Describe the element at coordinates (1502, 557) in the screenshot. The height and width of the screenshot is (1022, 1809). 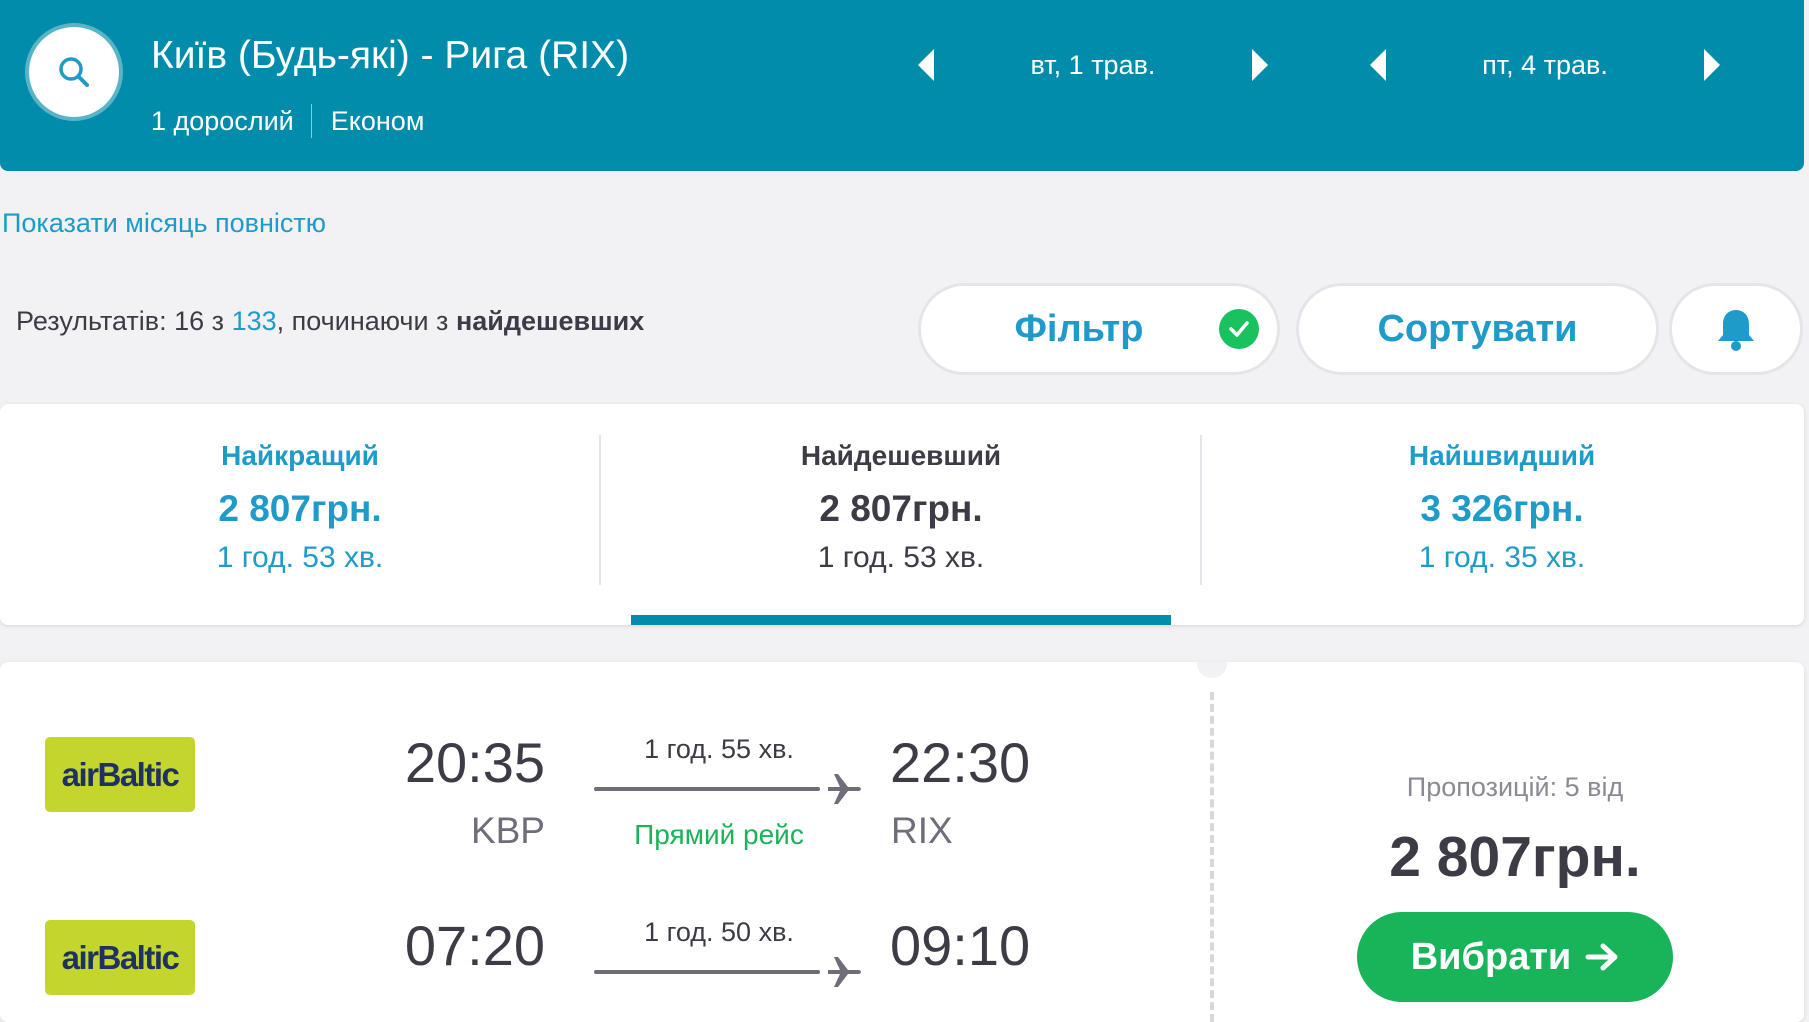
I see `tab-fastest-duration: 1 год. 35 хв.` at that location.